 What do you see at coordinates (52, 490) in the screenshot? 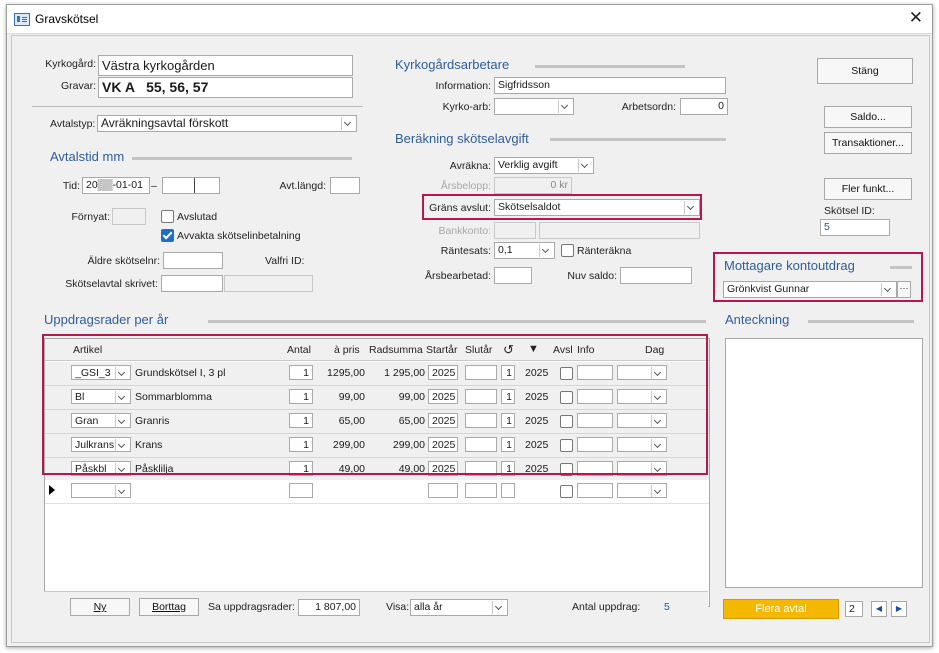
I see `record-selector-icon` at bounding box center [52, 490].